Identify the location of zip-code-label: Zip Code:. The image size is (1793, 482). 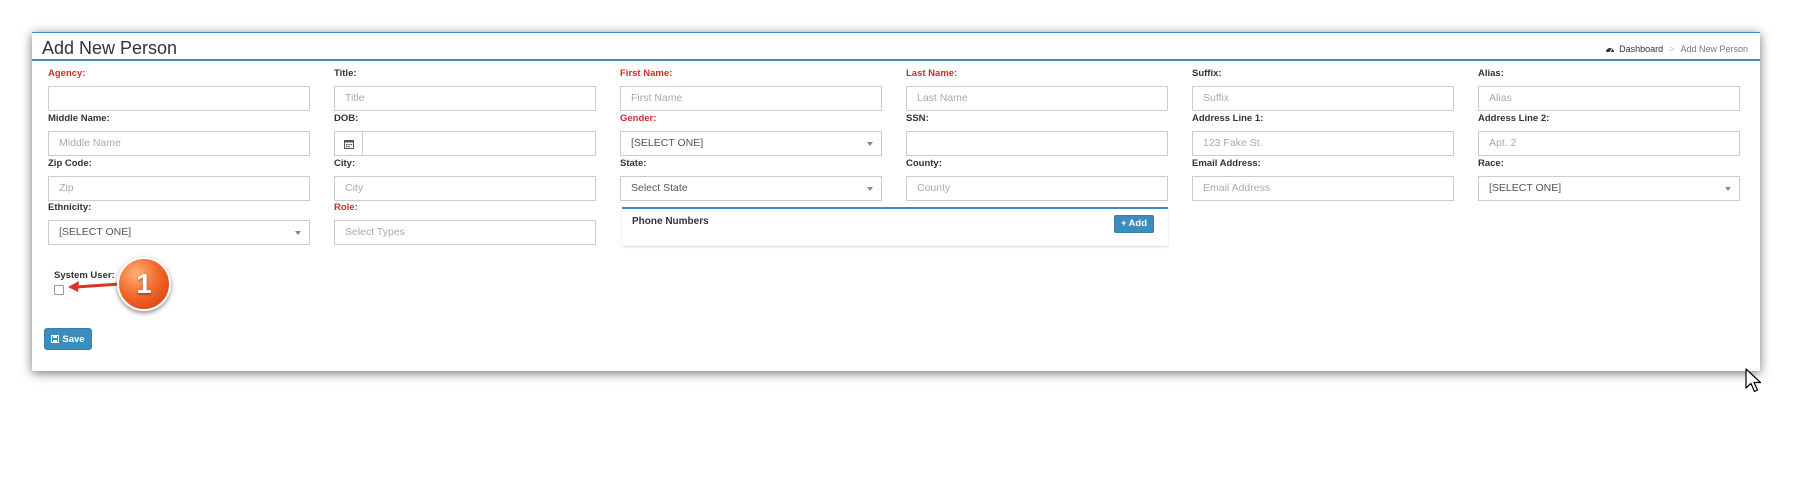
(70, 163).